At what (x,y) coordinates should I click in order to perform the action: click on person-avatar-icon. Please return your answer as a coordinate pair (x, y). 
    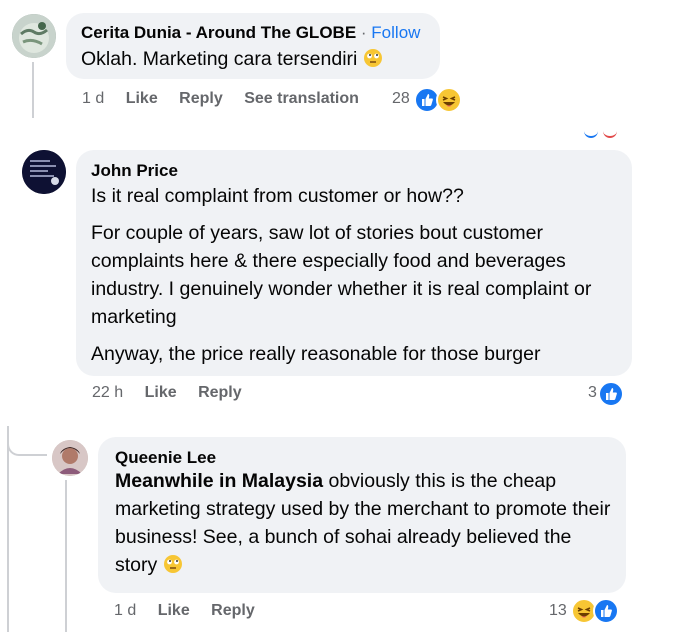
    Looking at the image, I should click on (70, 458).